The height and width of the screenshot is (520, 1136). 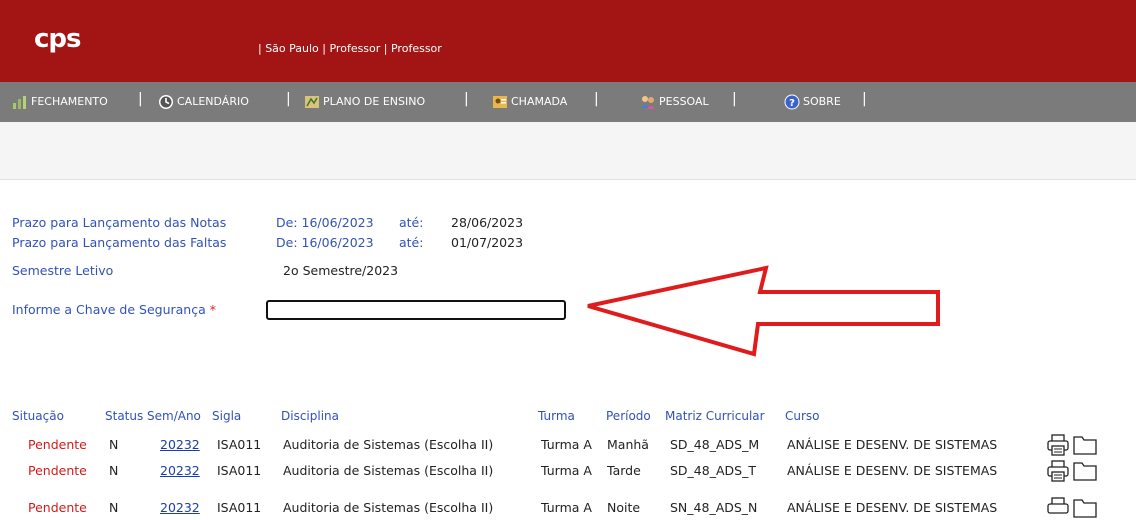 What do you see at coordinates (325, 242) in the screenshot?
I see `prazo-faltas-de: De: 16/06/2023` at bounding box center [325, 242].